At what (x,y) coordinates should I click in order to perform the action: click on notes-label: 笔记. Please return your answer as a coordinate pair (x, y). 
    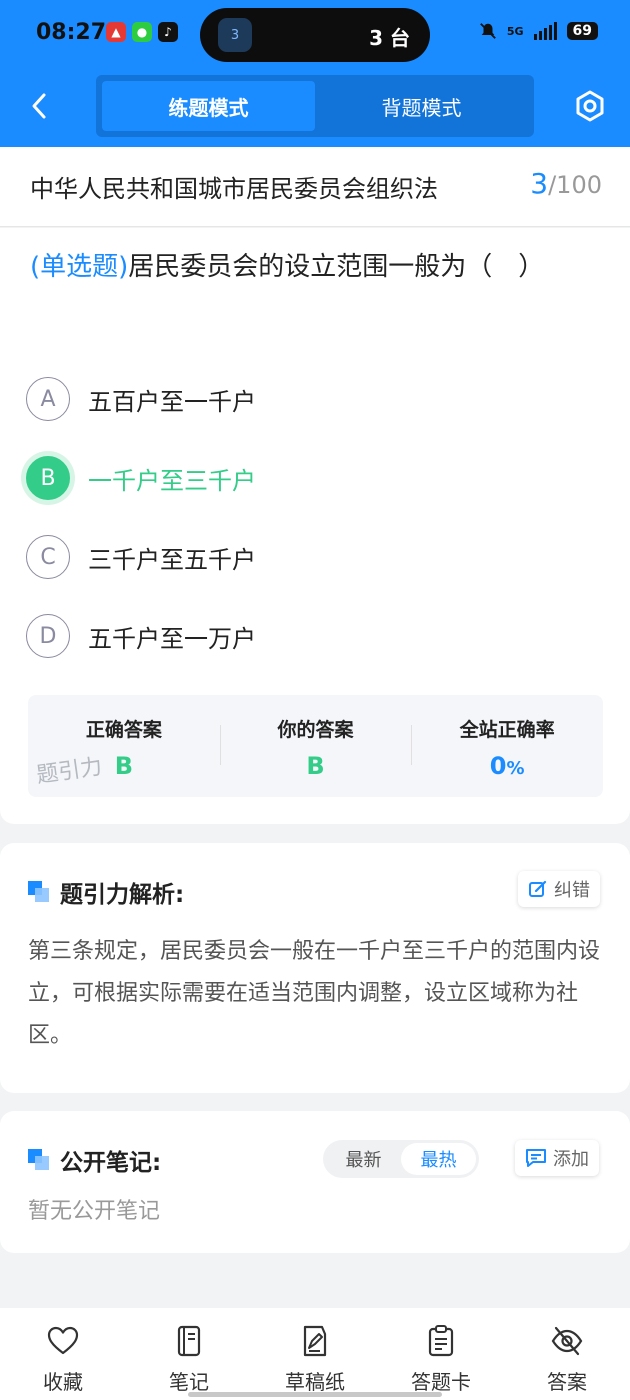
    Looking at the image, I should click on (189, 1382).